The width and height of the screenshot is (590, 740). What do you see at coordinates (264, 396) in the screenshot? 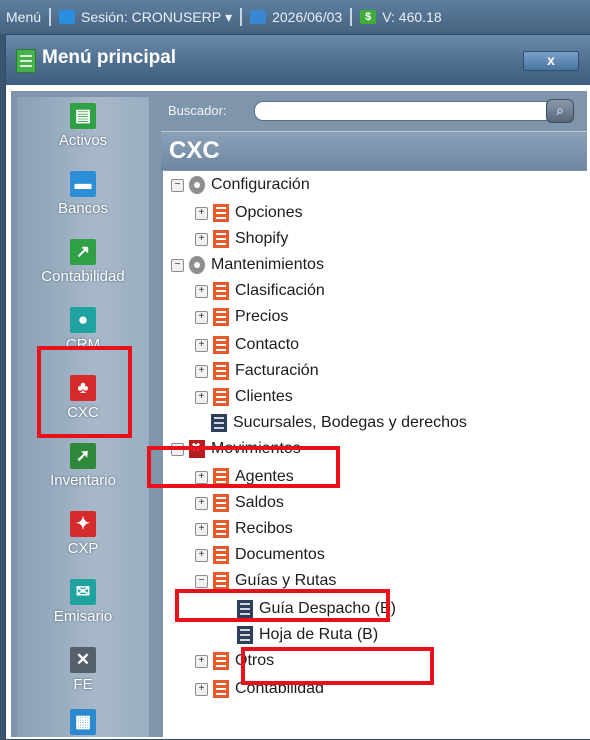
I see `tree-node-label: Clientes` at bounding box center [264, 396].